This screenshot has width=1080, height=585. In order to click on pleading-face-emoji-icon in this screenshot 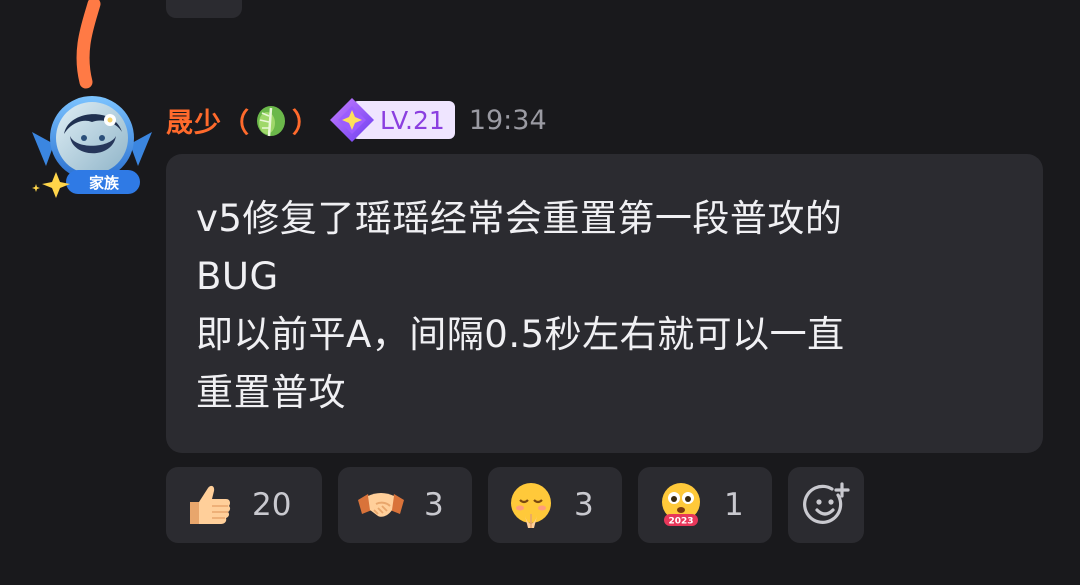, I will do `click(531, 505)`.